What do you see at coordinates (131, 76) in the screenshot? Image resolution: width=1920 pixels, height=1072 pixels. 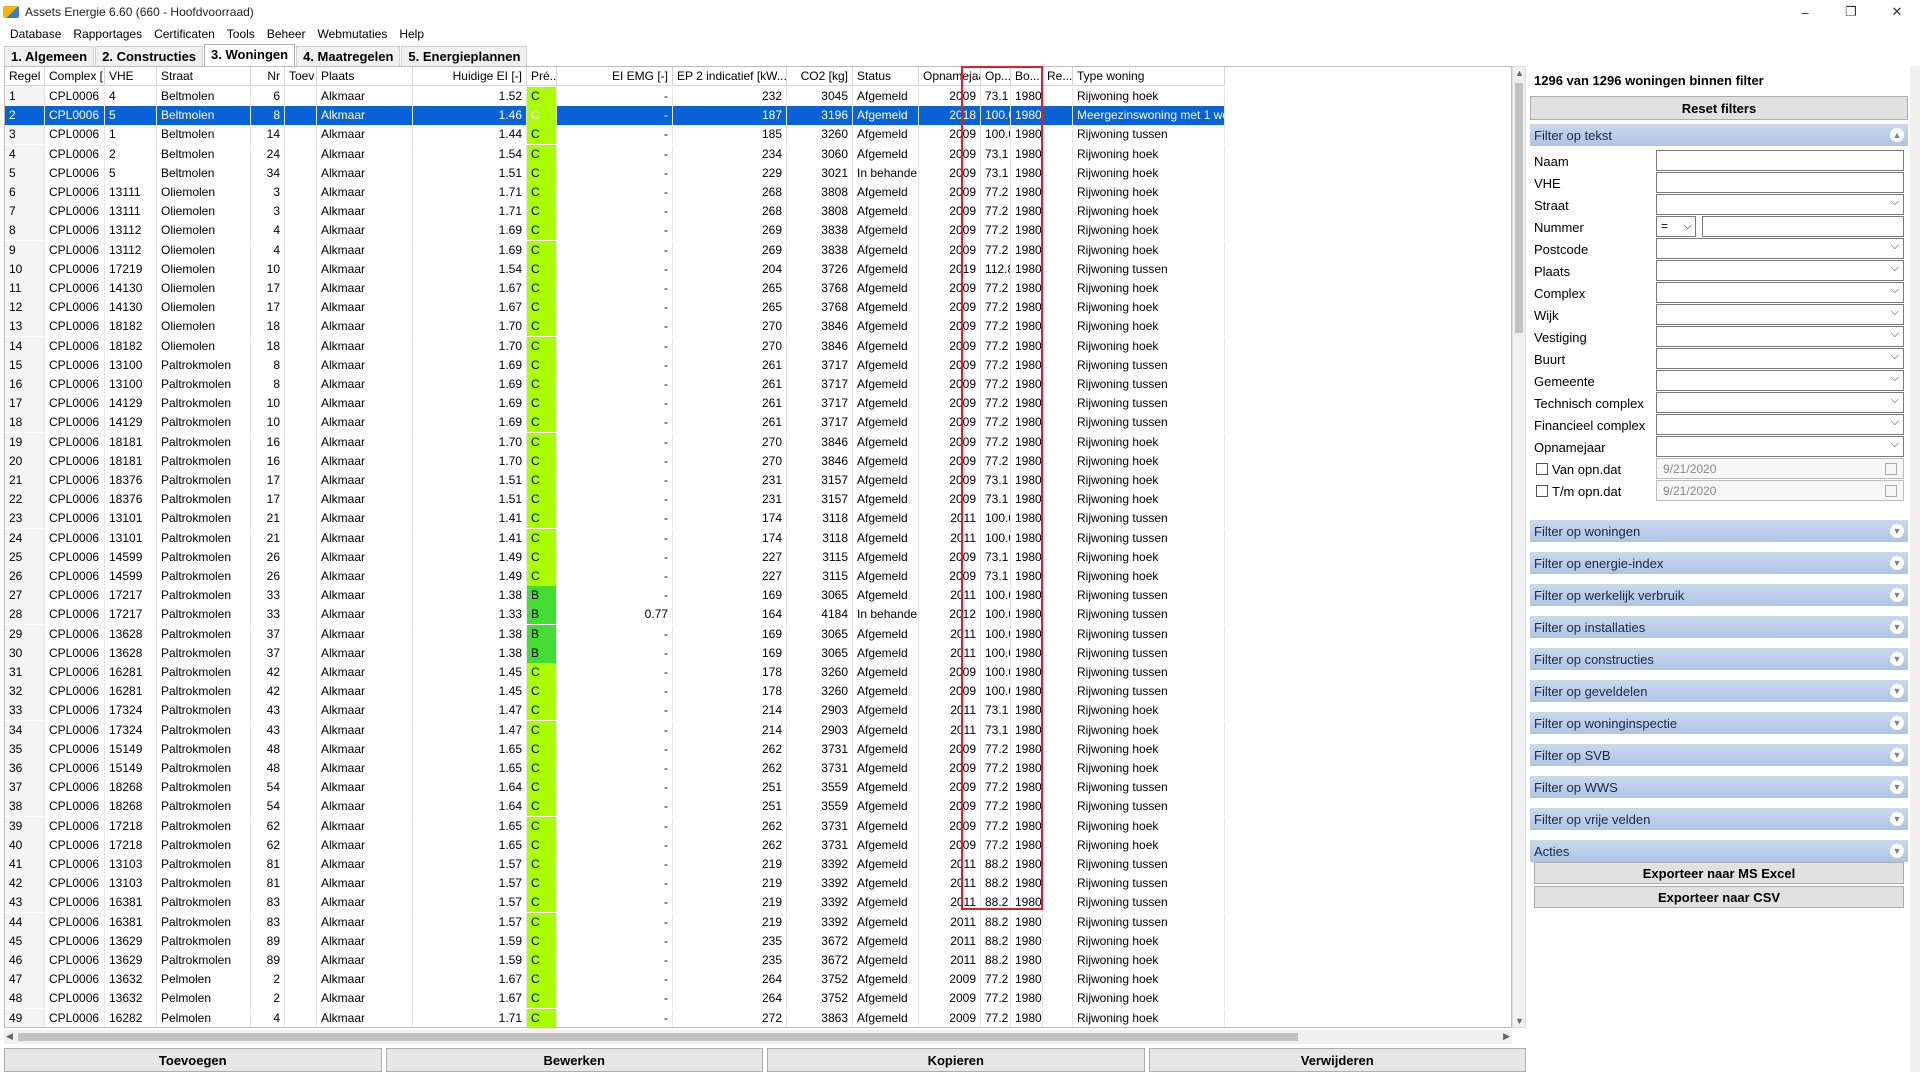 I see `header-vhe: VHE` at bounding box center [131, 76].